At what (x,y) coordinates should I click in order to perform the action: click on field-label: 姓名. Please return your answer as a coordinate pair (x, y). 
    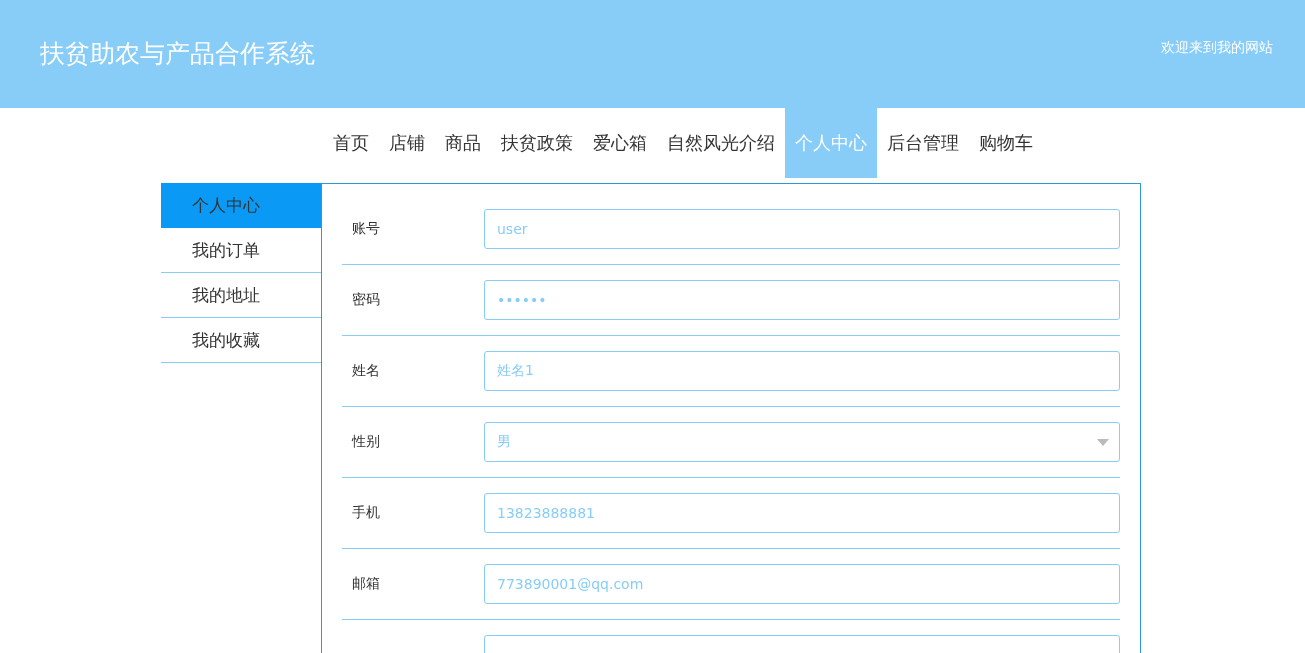
    Looking at the image, I should click on (366, 371).